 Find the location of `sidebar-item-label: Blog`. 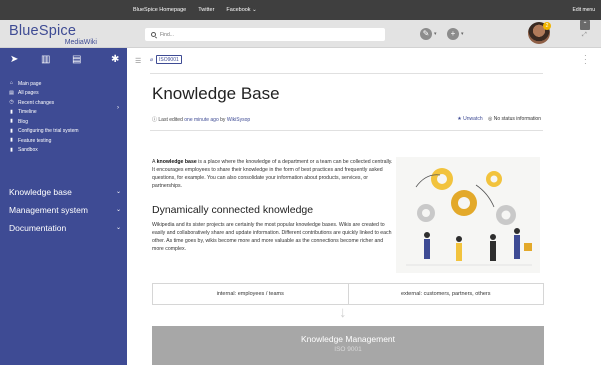

sidebar-item-label: Blog is located at coordinates (23, 121).